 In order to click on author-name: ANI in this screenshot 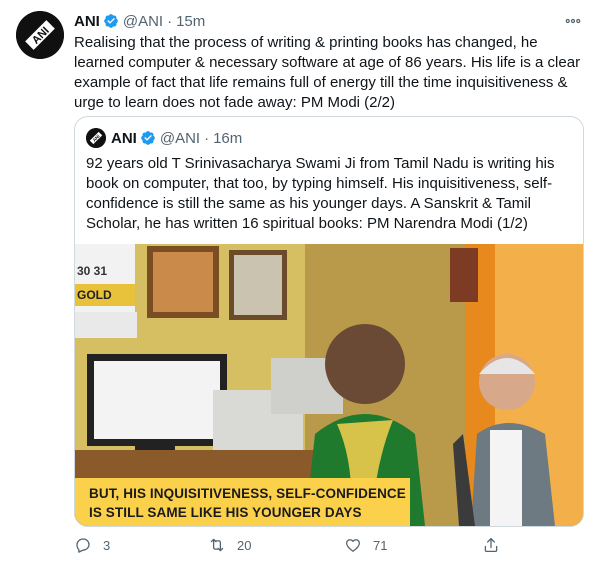, I will do `click(87, 21)`.